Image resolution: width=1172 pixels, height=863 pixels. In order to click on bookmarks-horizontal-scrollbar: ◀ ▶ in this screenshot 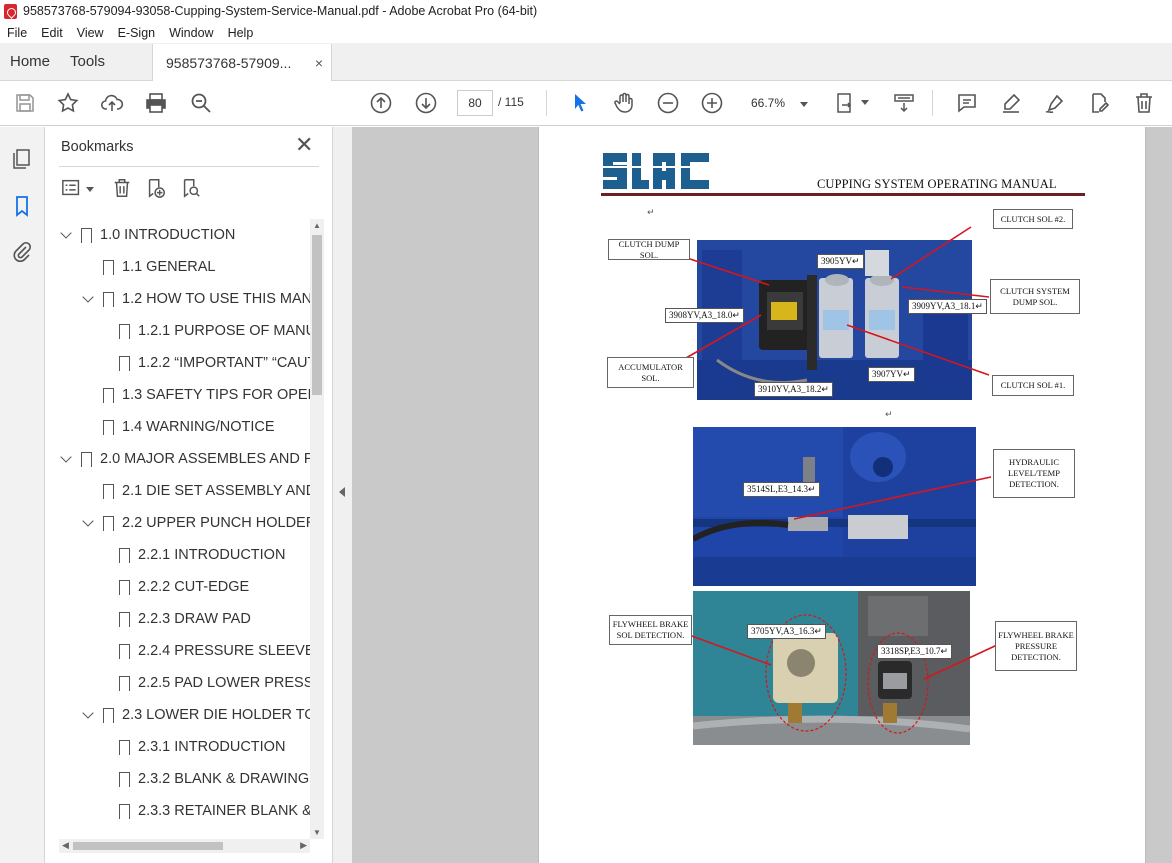, I will do `click(184, 846)`.